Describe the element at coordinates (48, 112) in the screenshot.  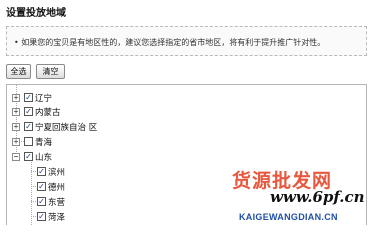
I see `tree-item-label: 内蒙古` at that location.